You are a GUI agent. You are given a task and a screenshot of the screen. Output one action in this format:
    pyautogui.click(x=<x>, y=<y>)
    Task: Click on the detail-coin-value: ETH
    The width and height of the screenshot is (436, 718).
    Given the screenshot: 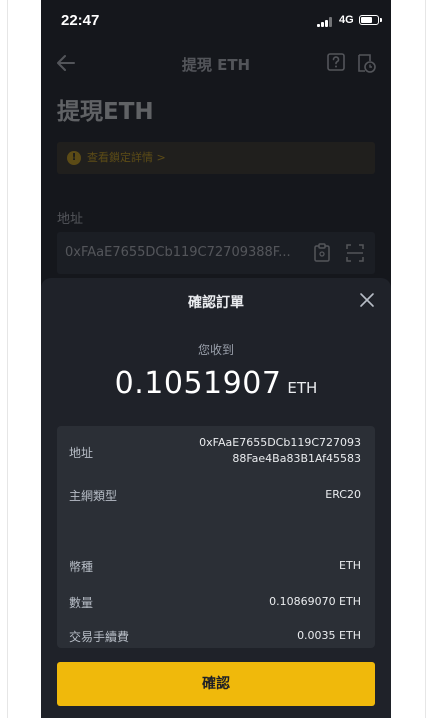 What is the action you would take?
    pyautogui.click(x=350, y=565)
    